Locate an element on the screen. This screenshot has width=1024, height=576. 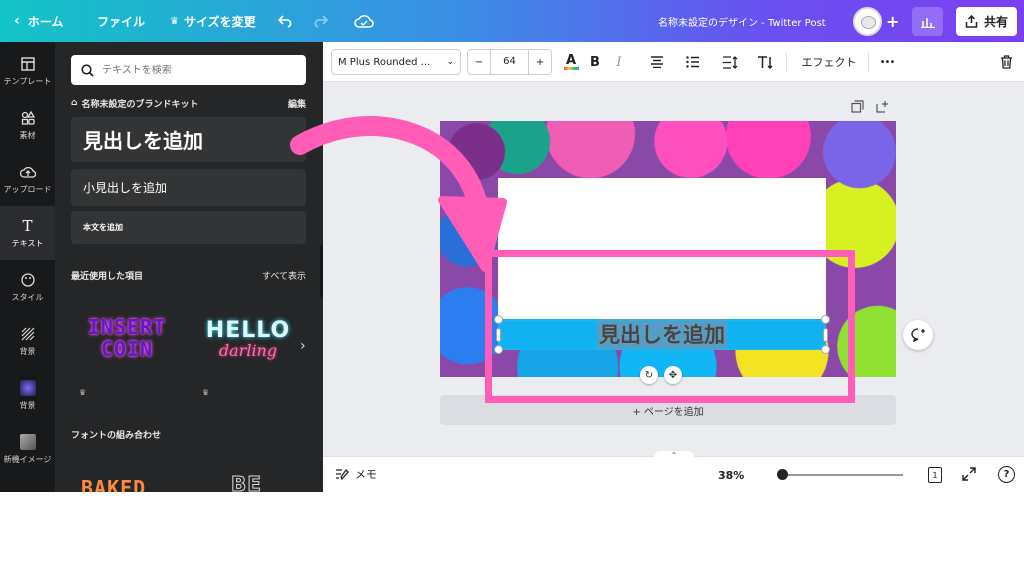
rail-label: 素材 is located at coordinates (27, 135).